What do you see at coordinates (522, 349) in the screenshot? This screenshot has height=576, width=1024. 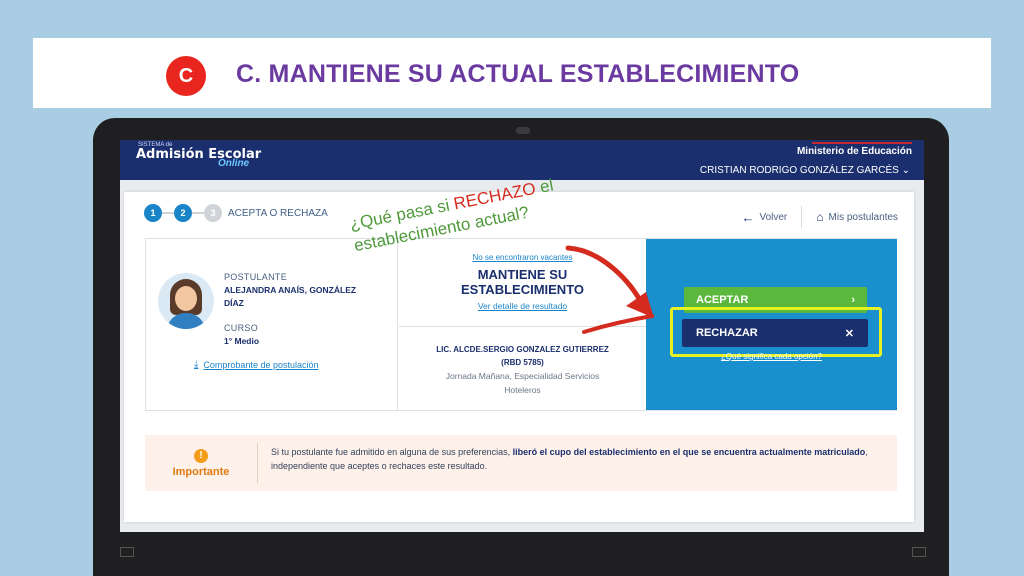 I see `school-name-line1: LIC. ALCDE.SERGIO GONZALEZ GUTIERREZ` at bounding box center [522, 349].